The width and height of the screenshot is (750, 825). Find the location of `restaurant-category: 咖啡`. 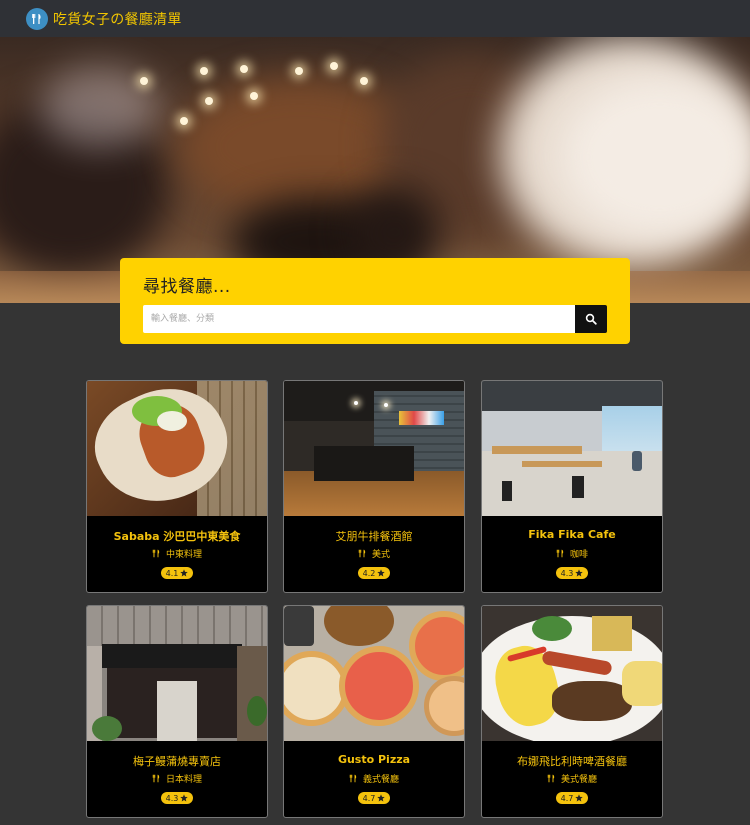

restaurant-category: 咖啡 is located at coordinates (572, 553).